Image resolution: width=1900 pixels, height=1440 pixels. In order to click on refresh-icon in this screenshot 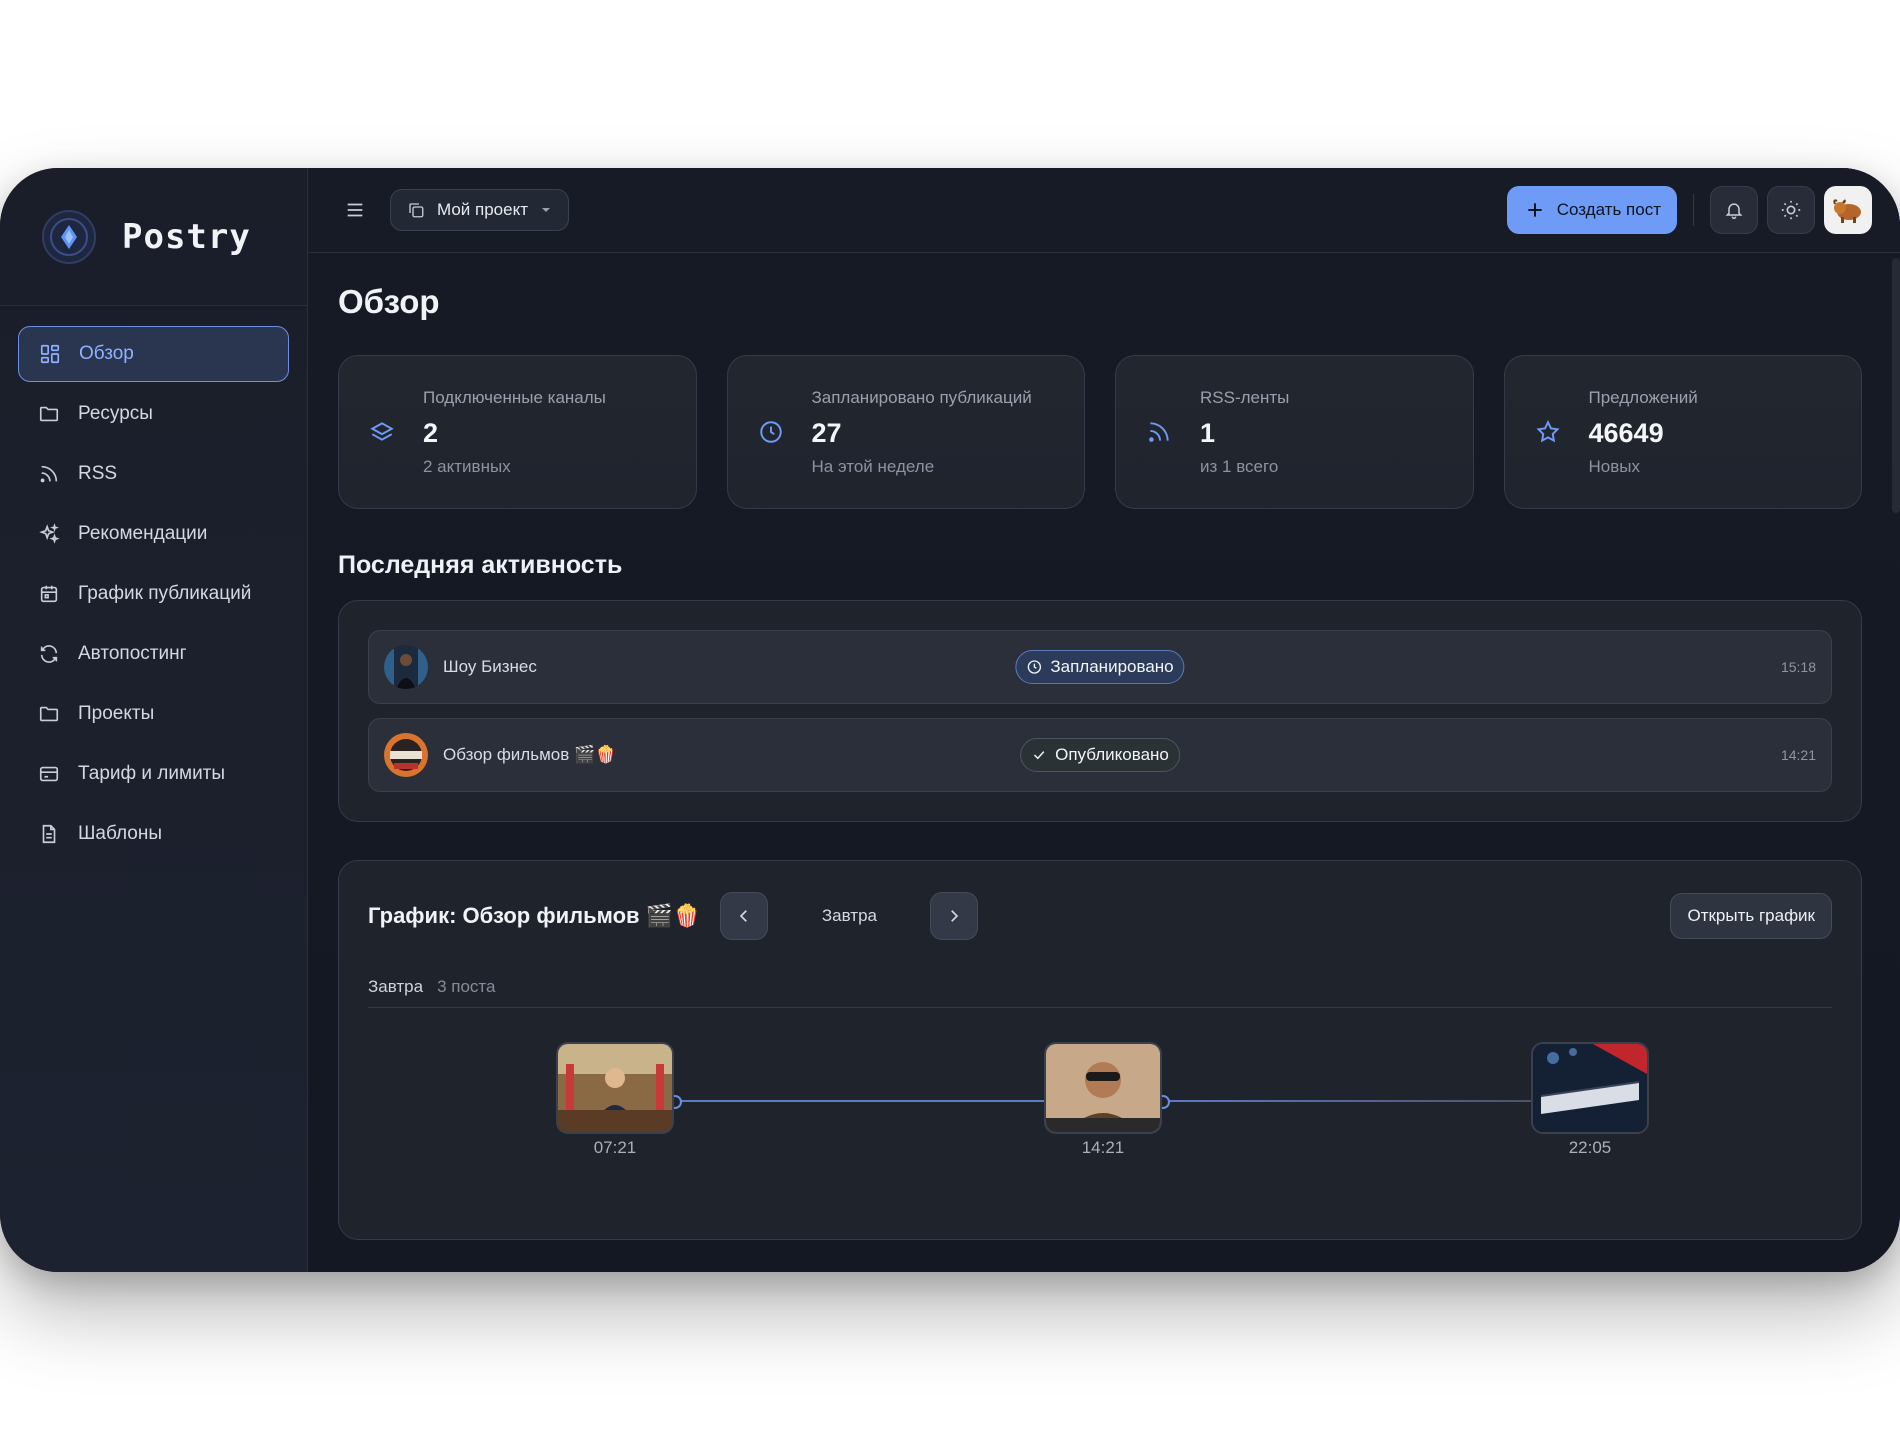, I will do `click(49, 654)`.